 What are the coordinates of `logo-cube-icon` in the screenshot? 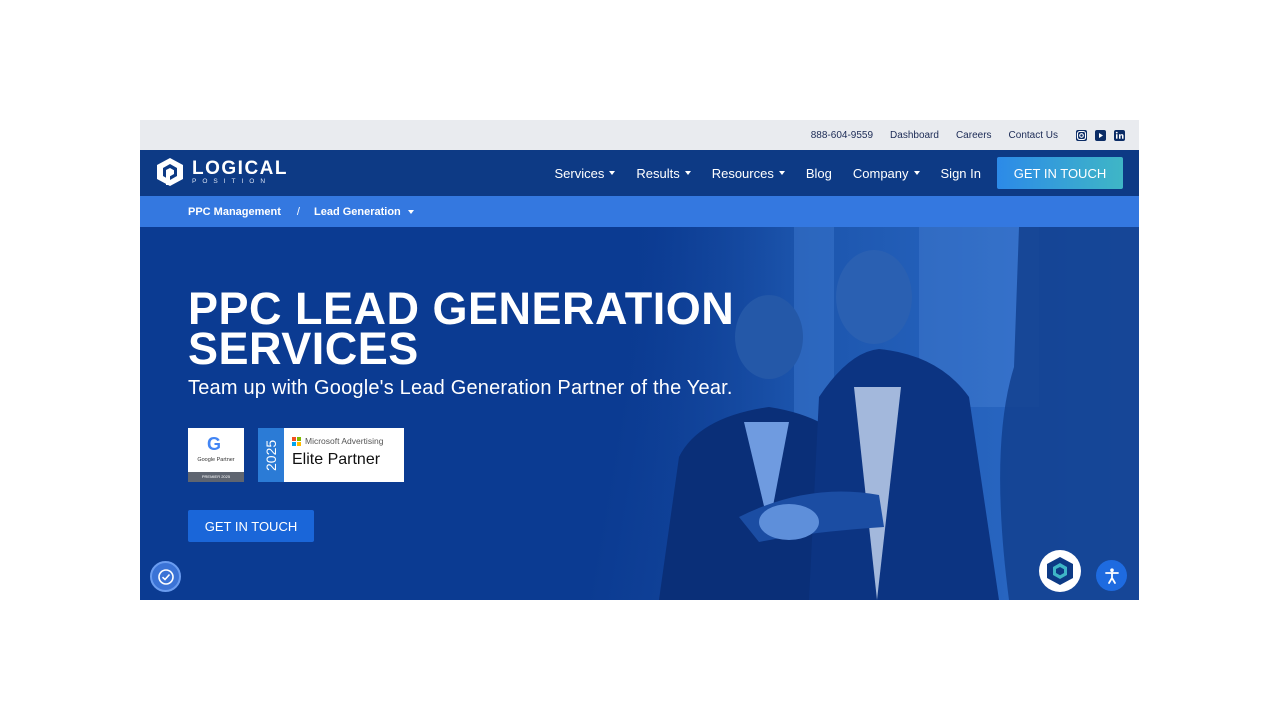 It's located at (1060, 571).